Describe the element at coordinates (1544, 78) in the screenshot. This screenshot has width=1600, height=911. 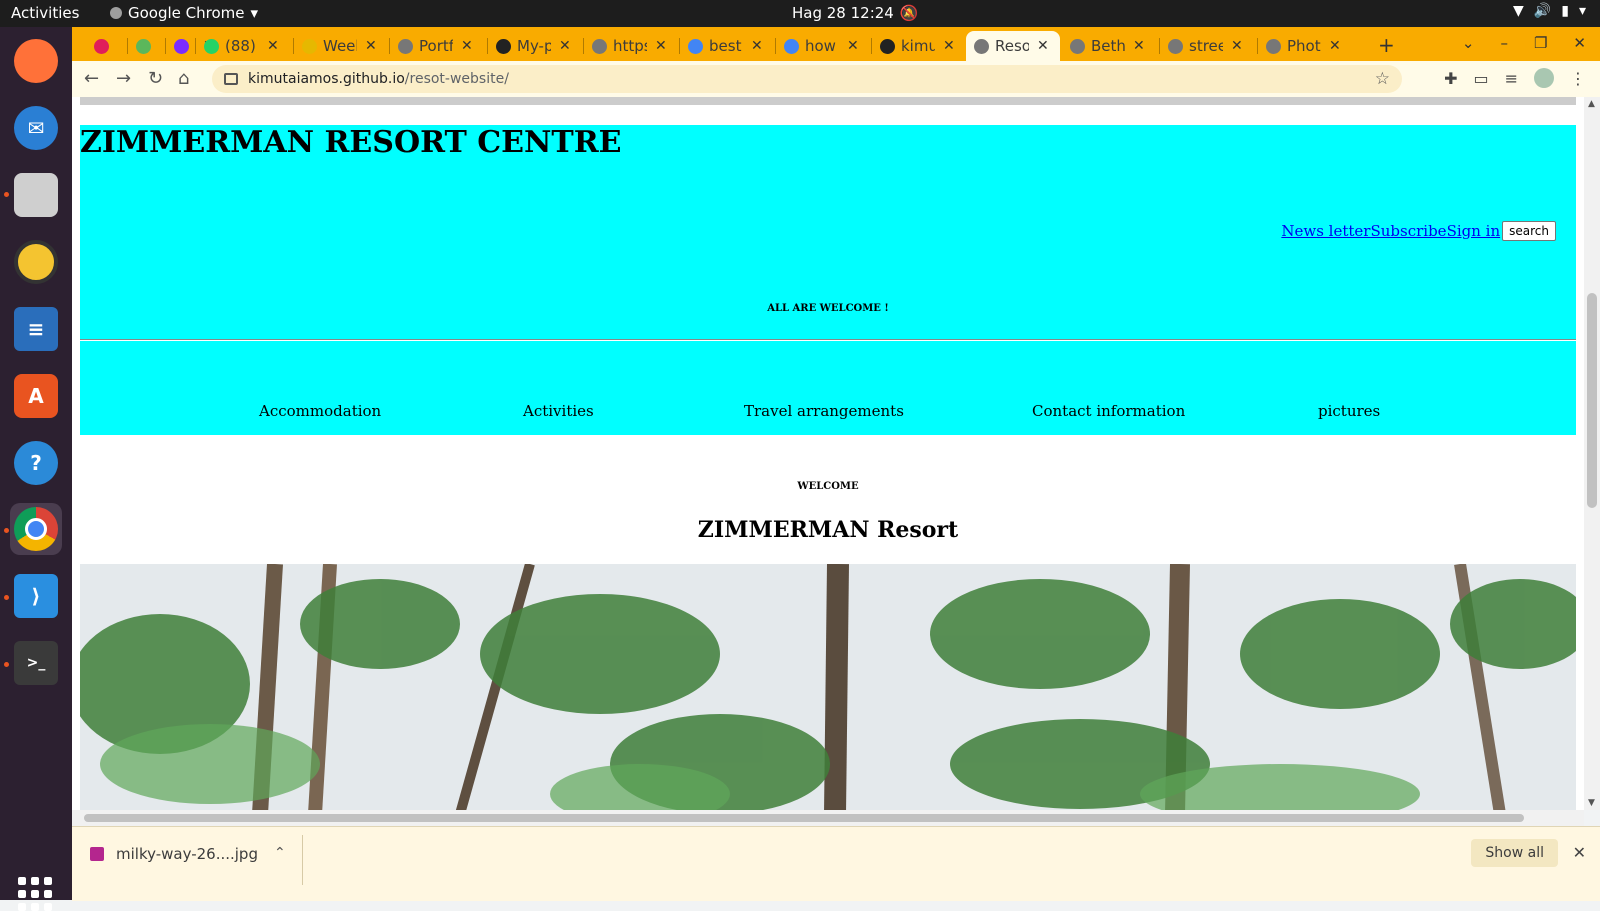
I see `profile-avatar` at that location.